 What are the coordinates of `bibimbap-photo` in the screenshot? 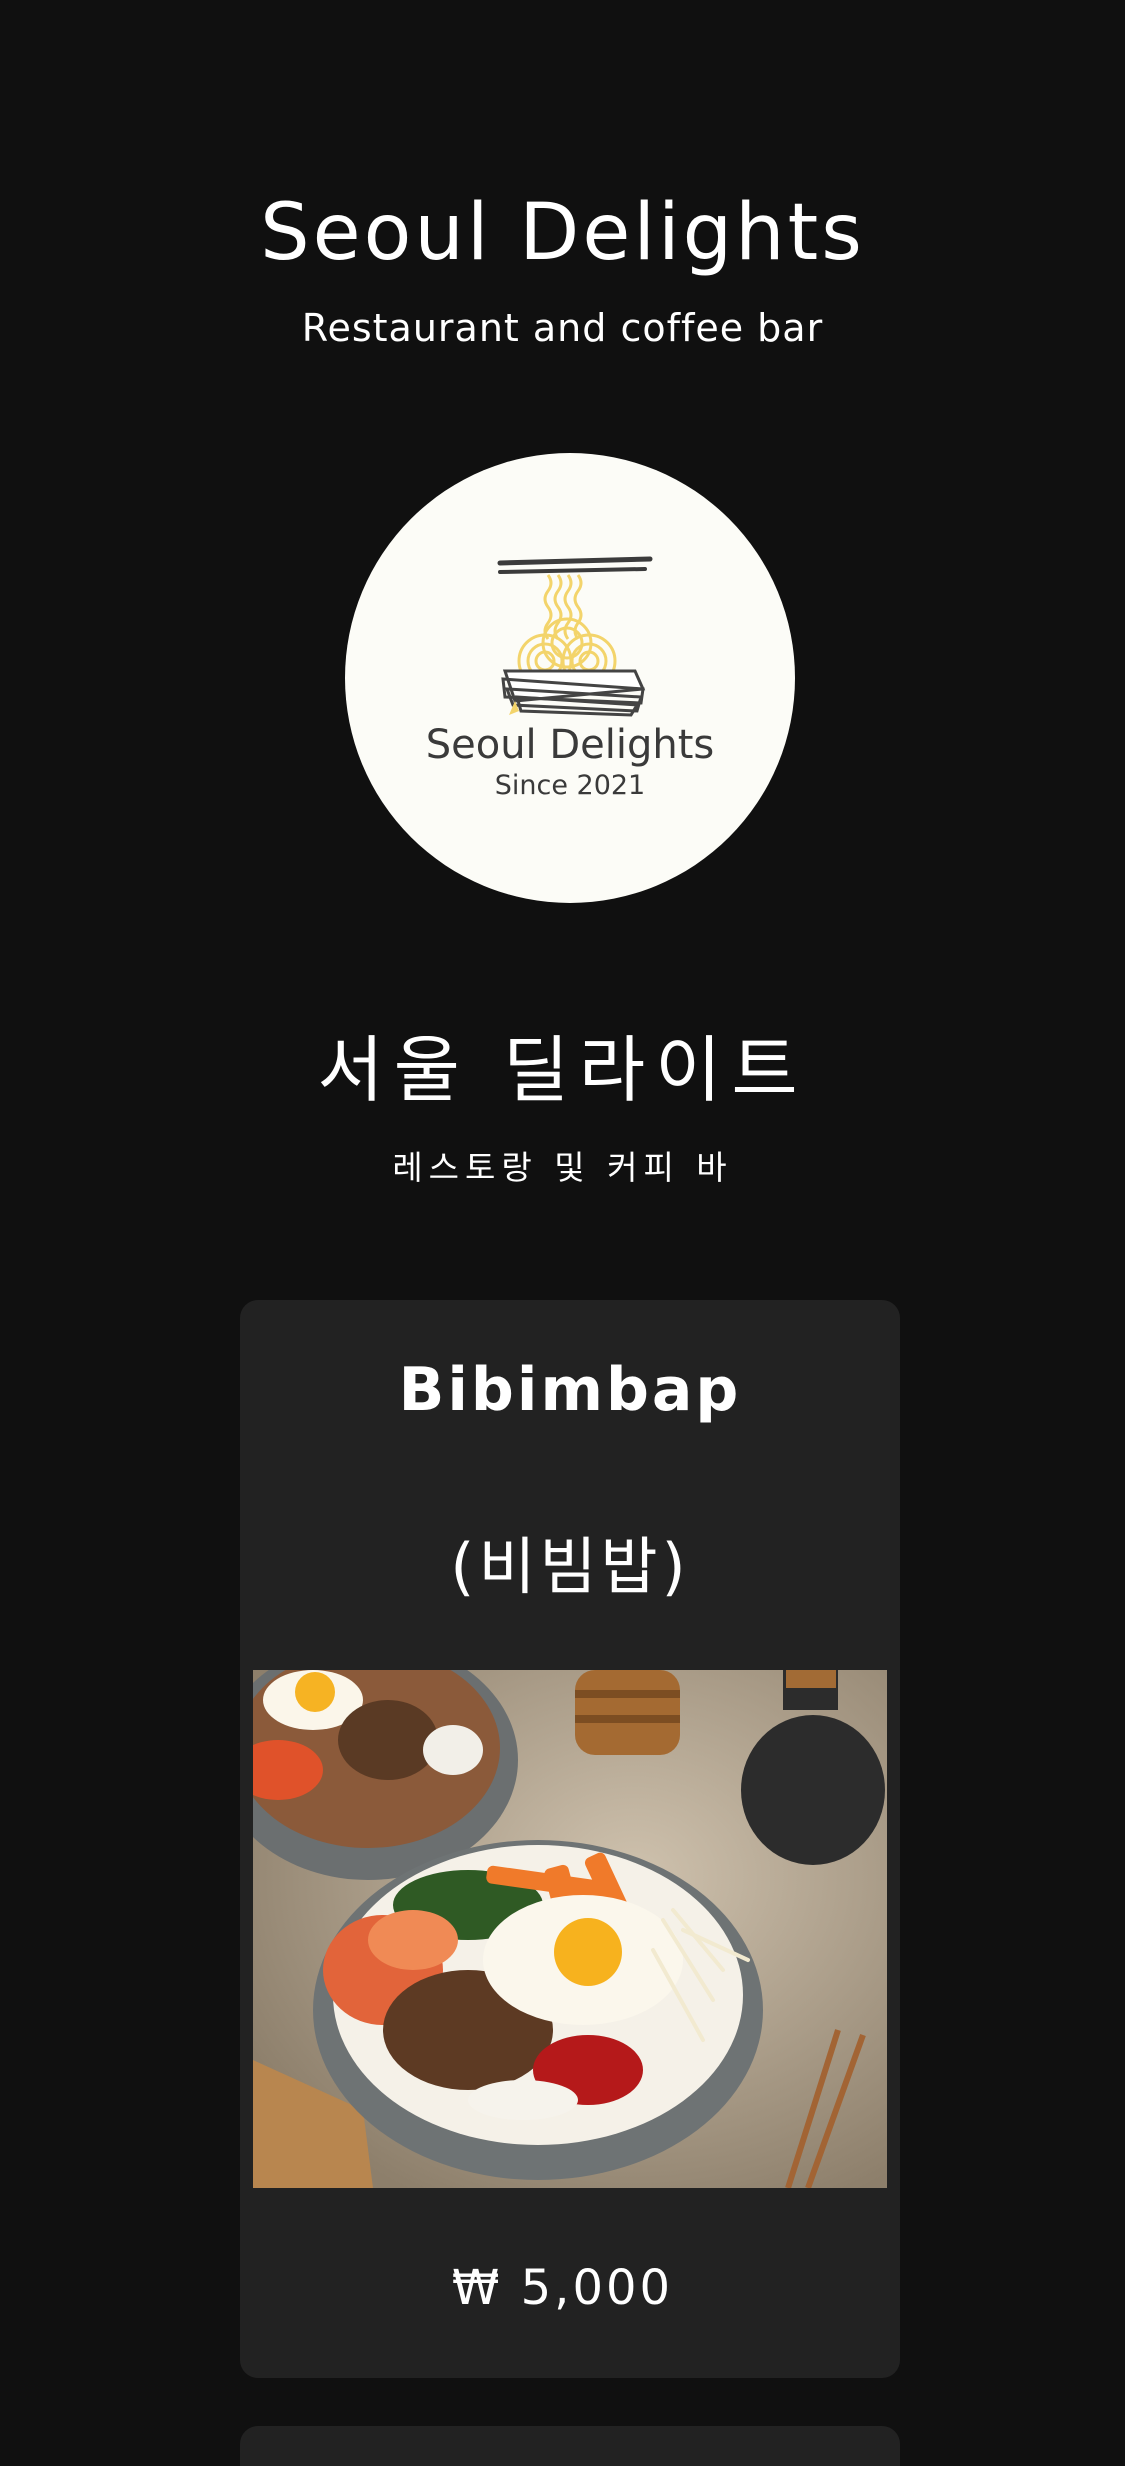 It's located at (570, 1929).